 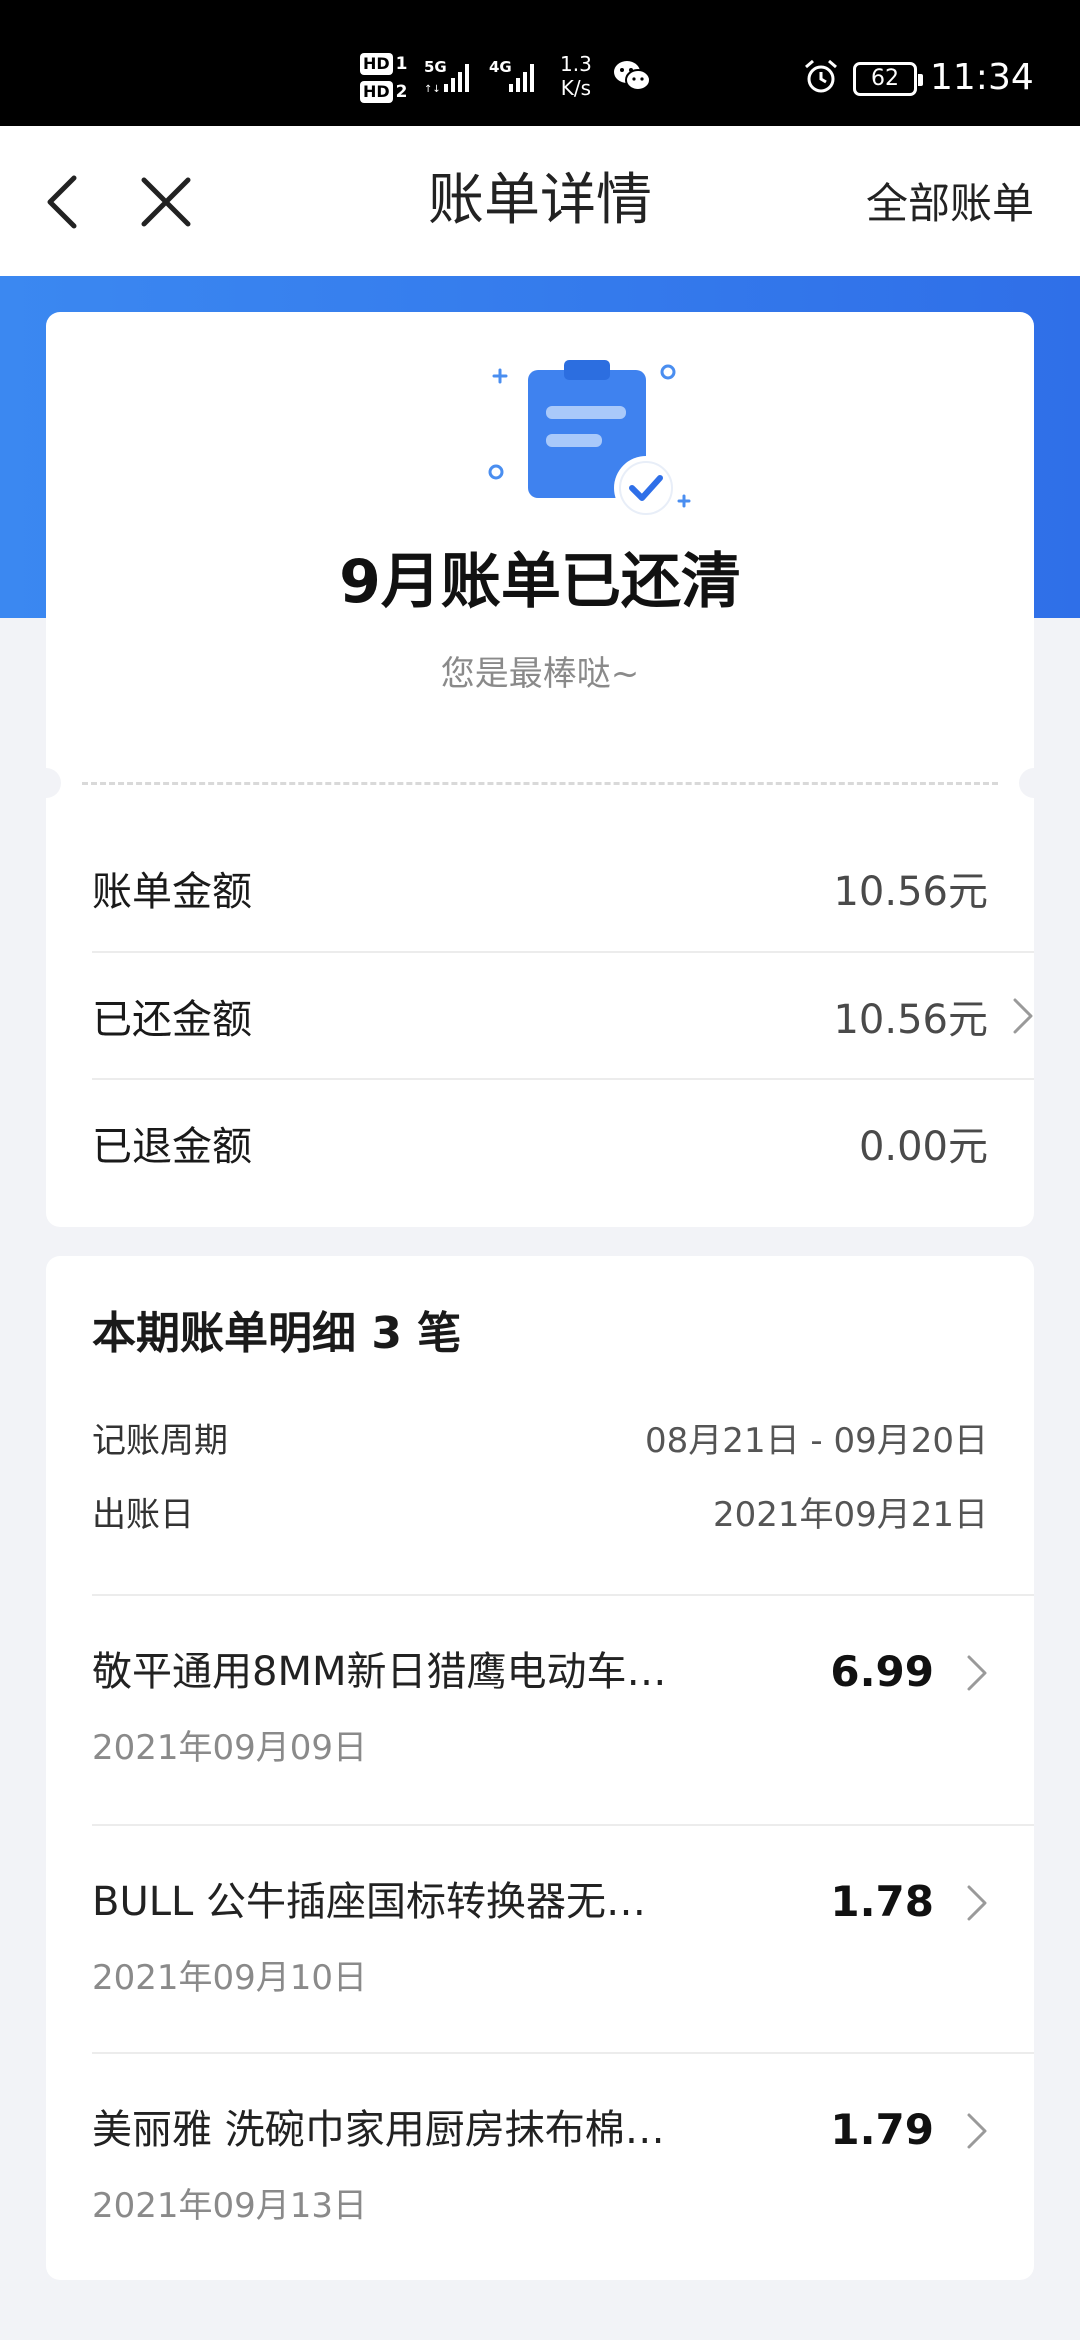 What do you see at coordinates (882, 1671) in the screenshot?
I see `transaction-amount: 6.99` at bounding box center [882, 1671].